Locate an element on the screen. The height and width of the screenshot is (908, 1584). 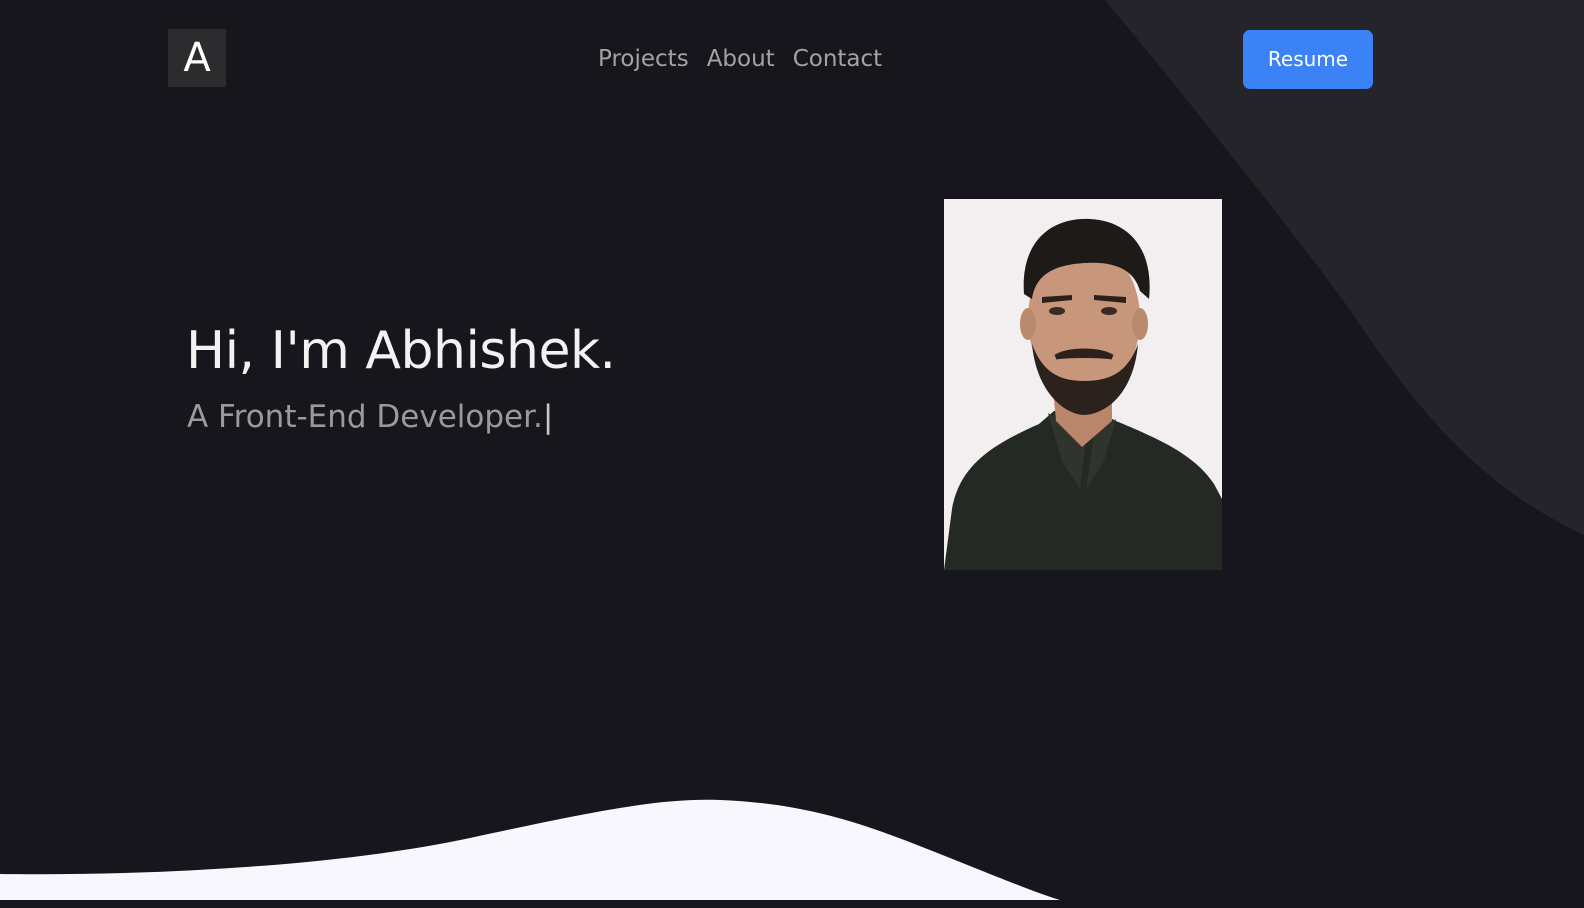
profile-photo is located at coordinates (1083, 384).